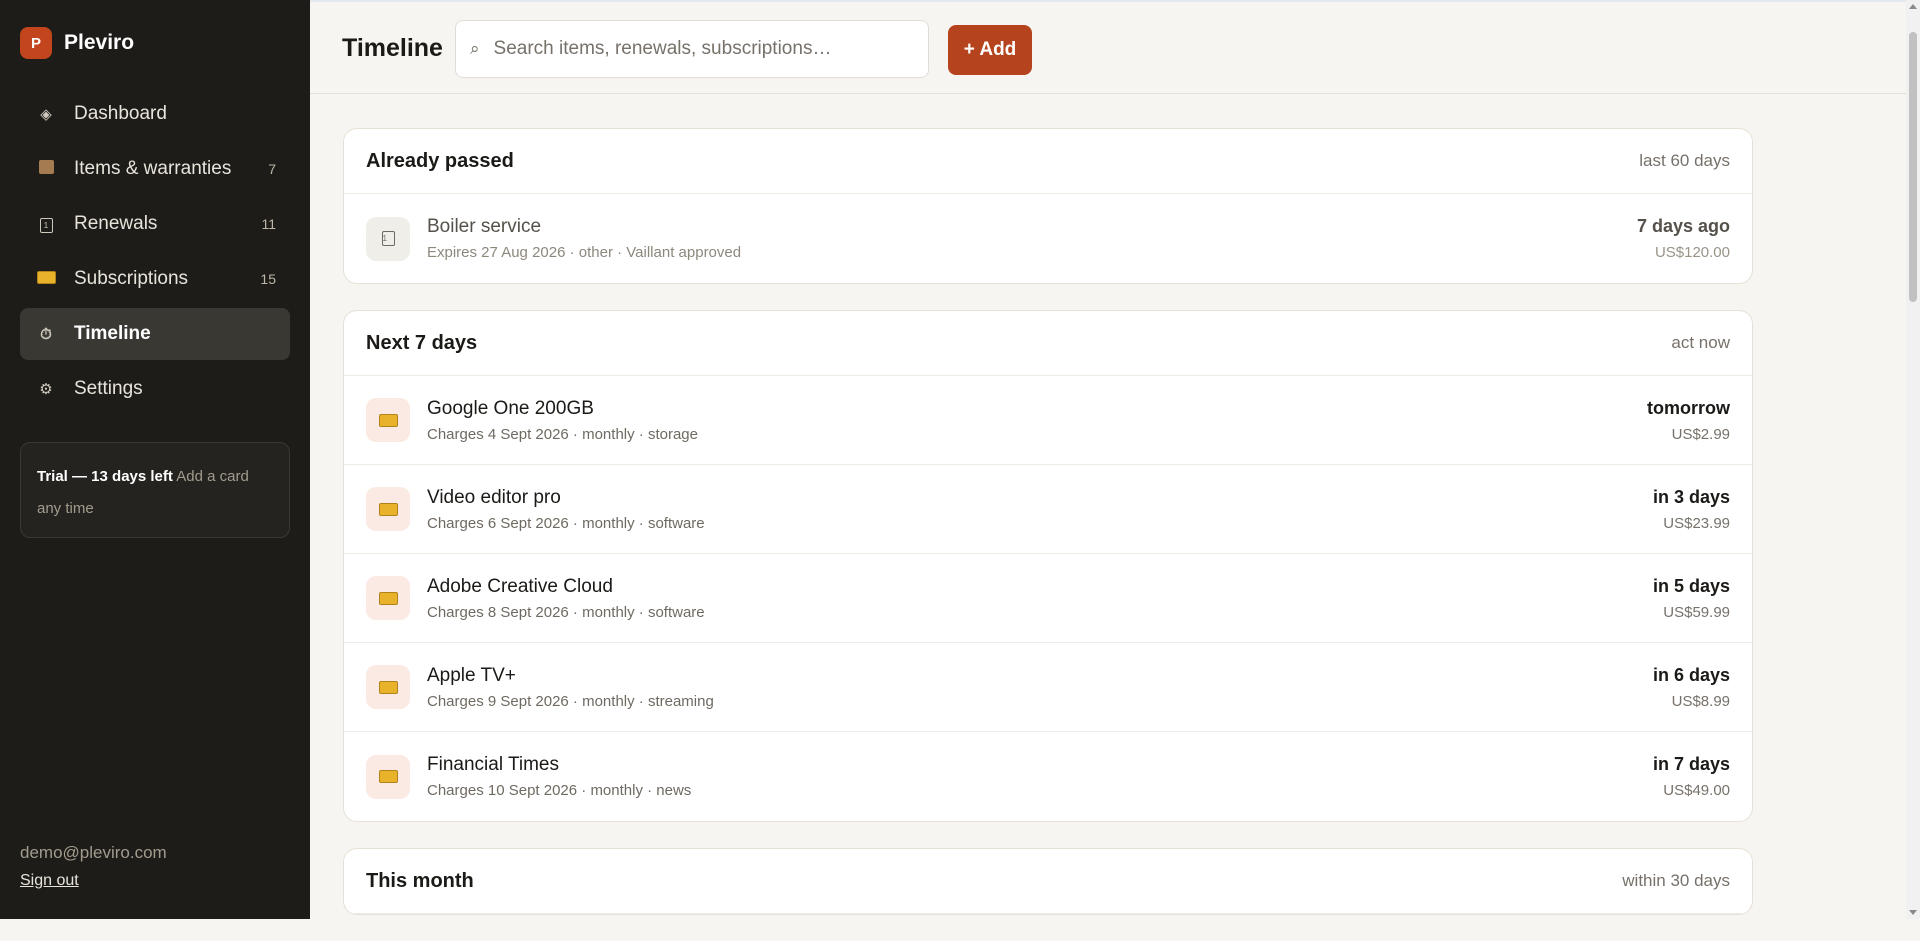 Image resolution: width=1920 pixels, height=941 pixels. Describe the element at coordinates (1700, 342) in the screenshot. I see `section-subtitle: act now` at that location.